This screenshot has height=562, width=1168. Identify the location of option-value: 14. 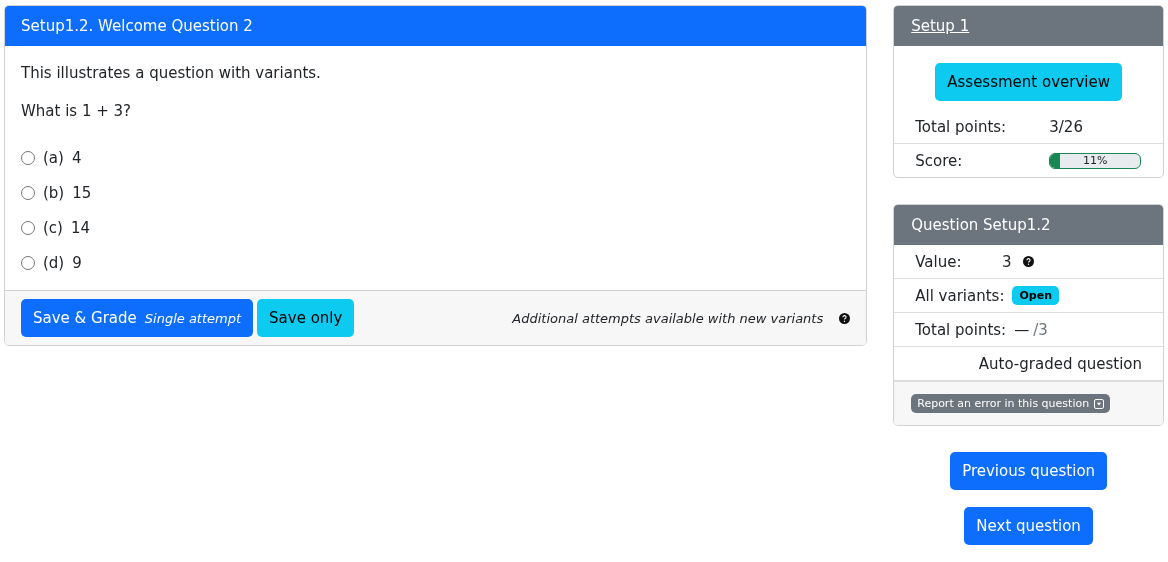
(80, 227).